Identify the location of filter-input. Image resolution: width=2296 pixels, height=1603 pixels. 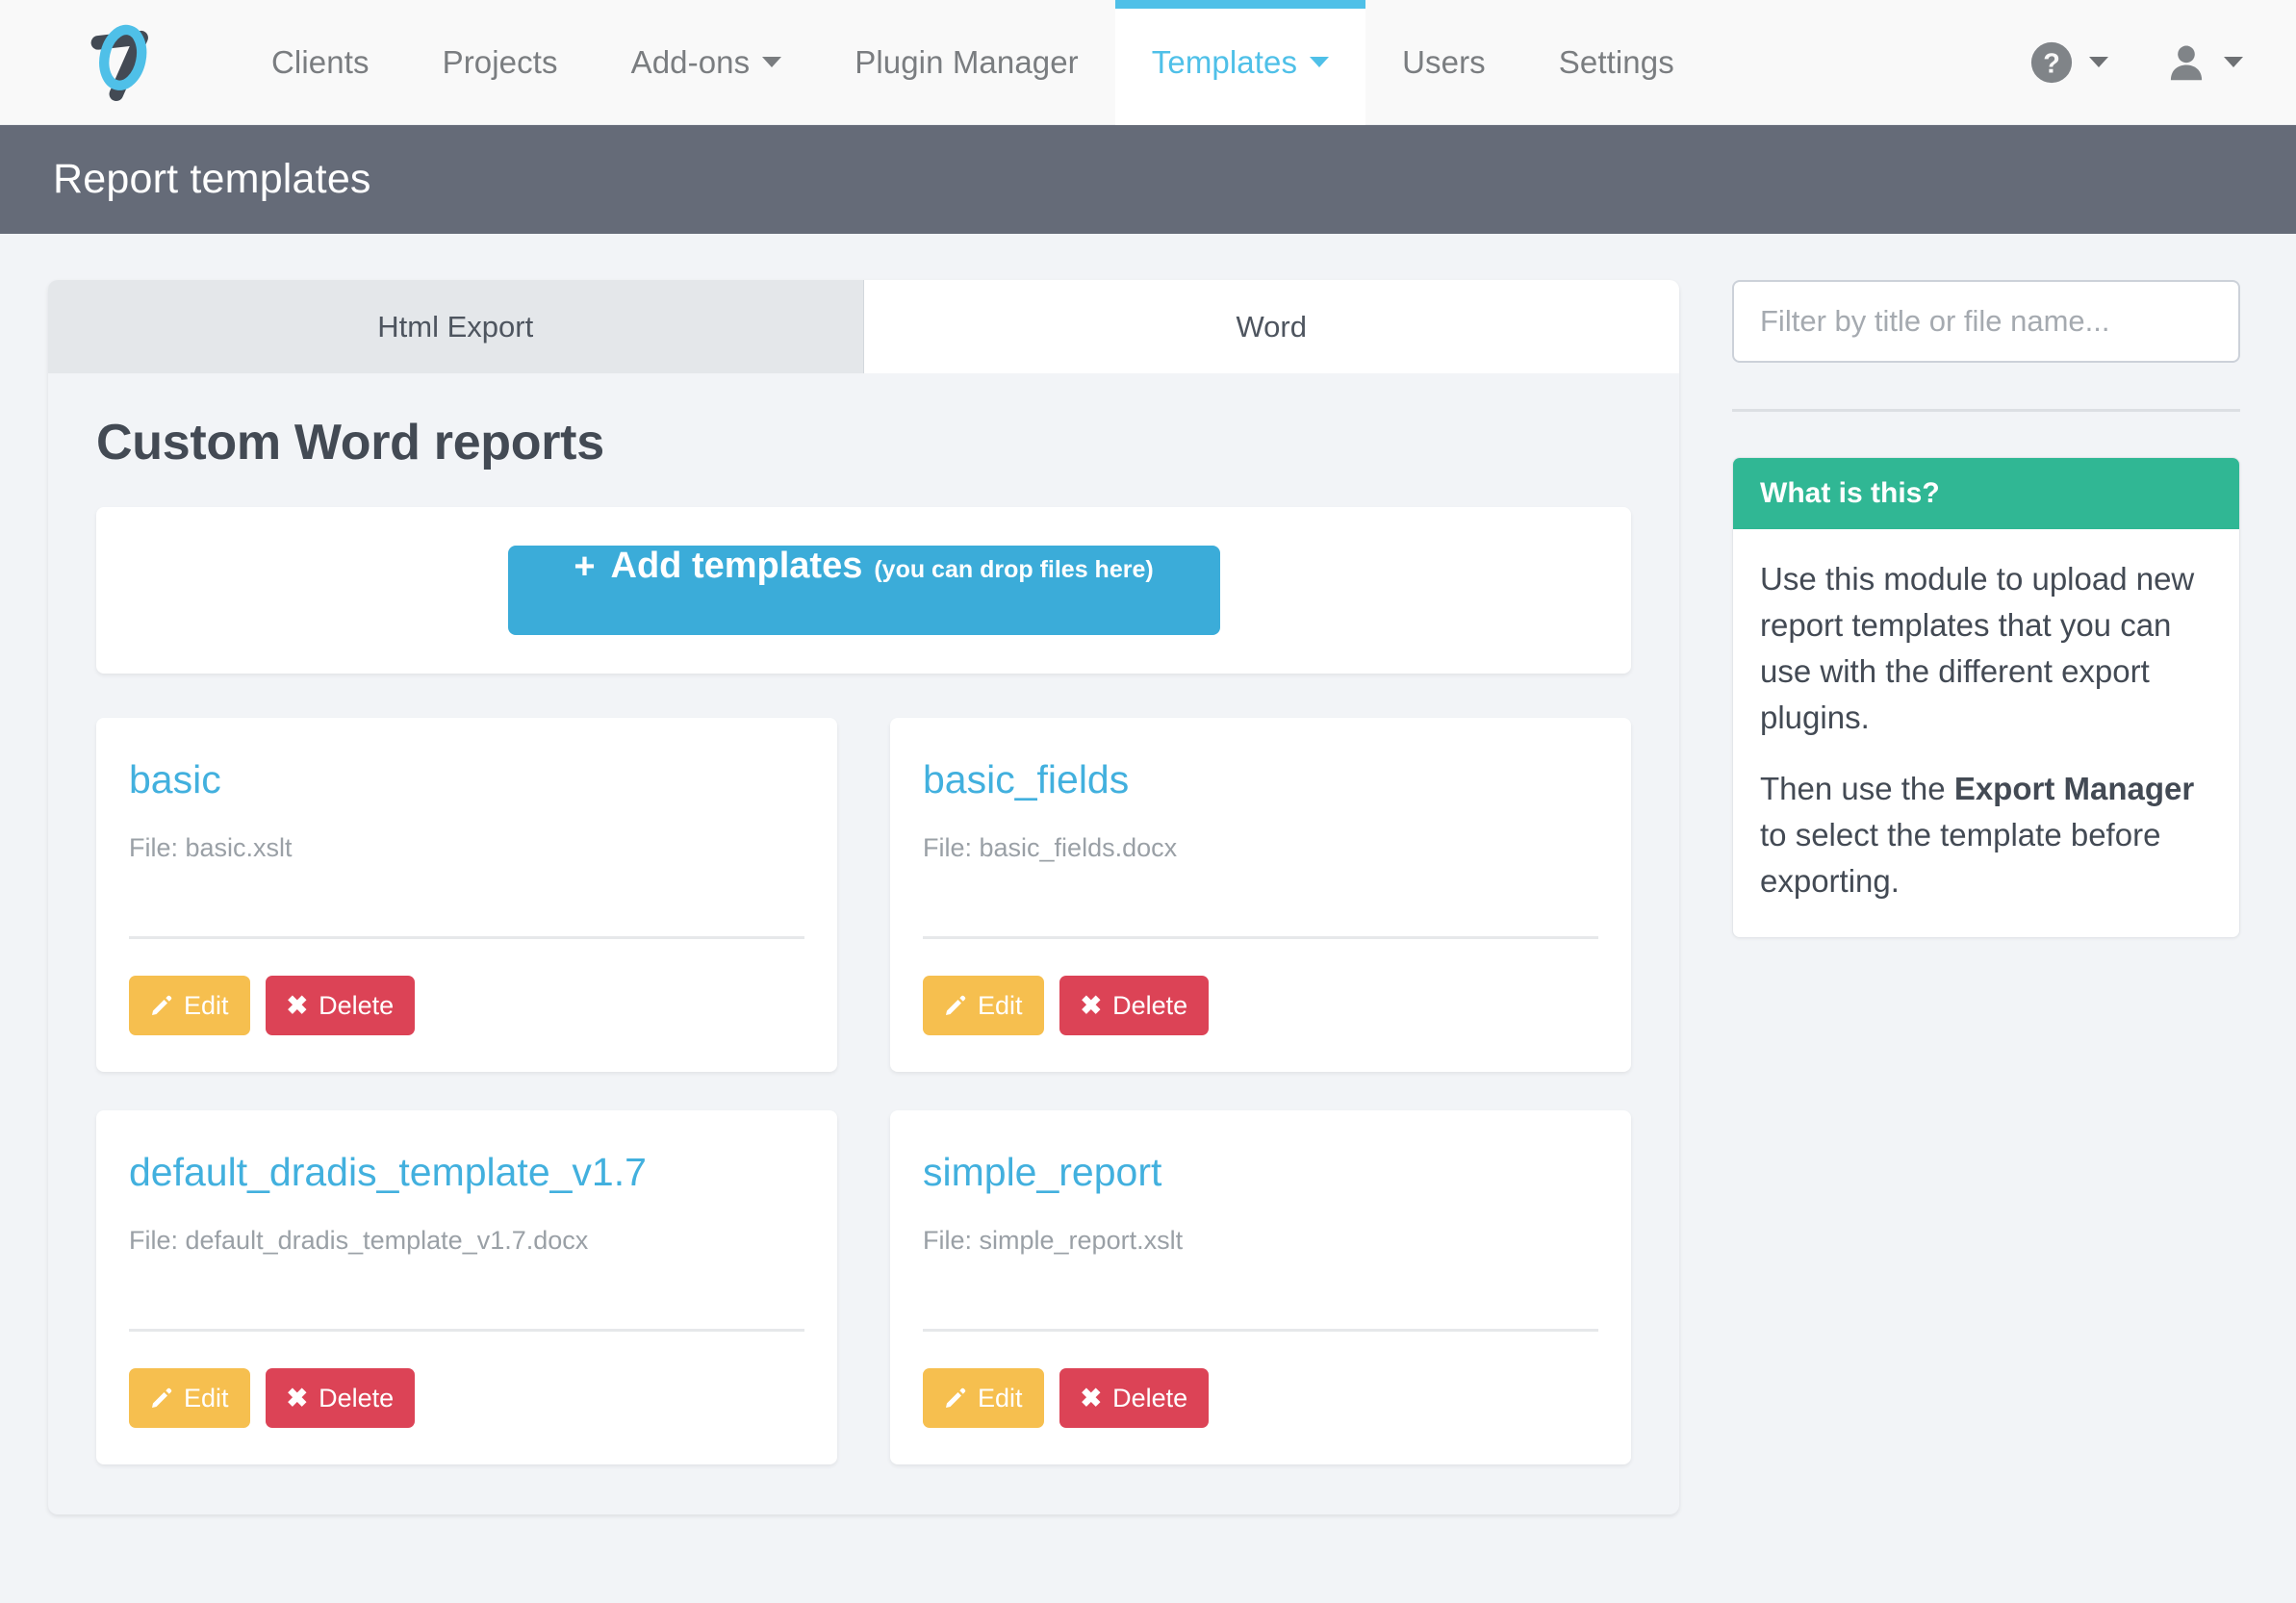
(1986, 321).